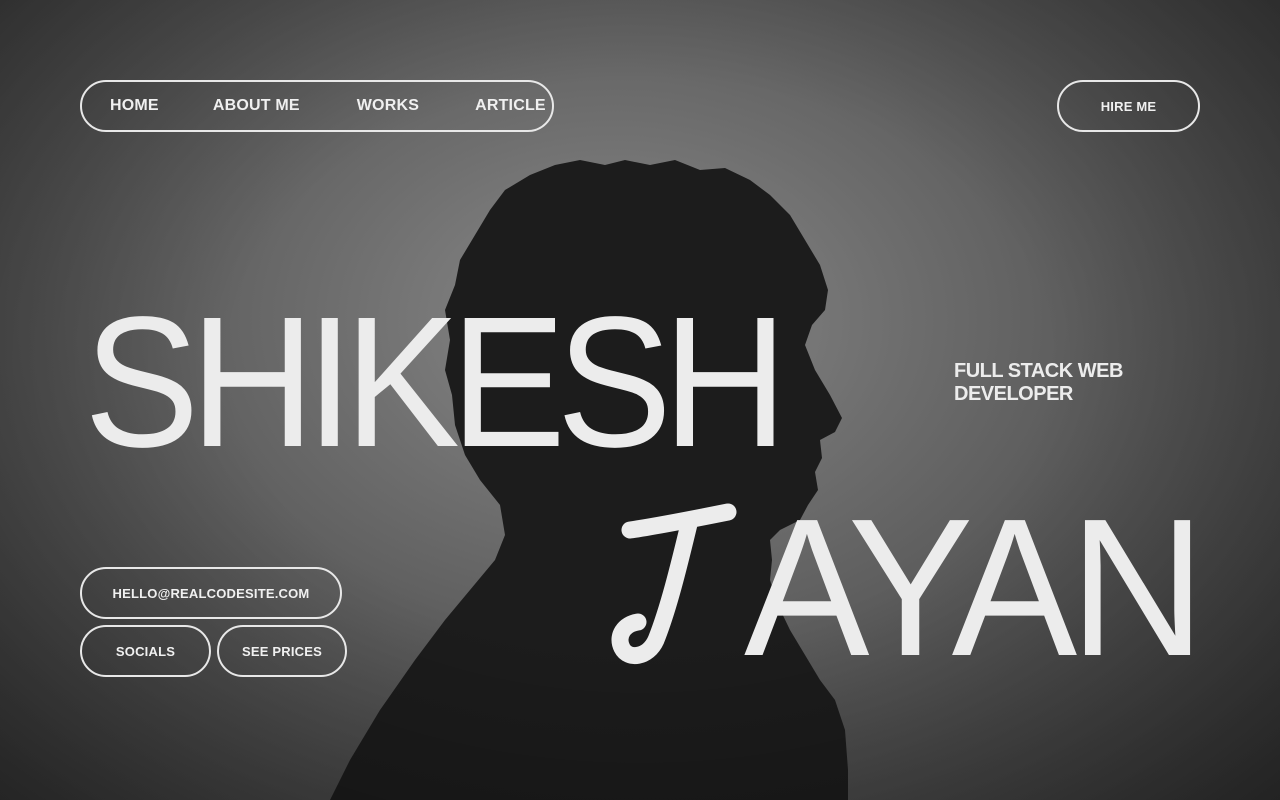  Describe the element at coordinates (1013, 394) in the screenshot. I see `role-line-2: DEVELOPER` at that location.